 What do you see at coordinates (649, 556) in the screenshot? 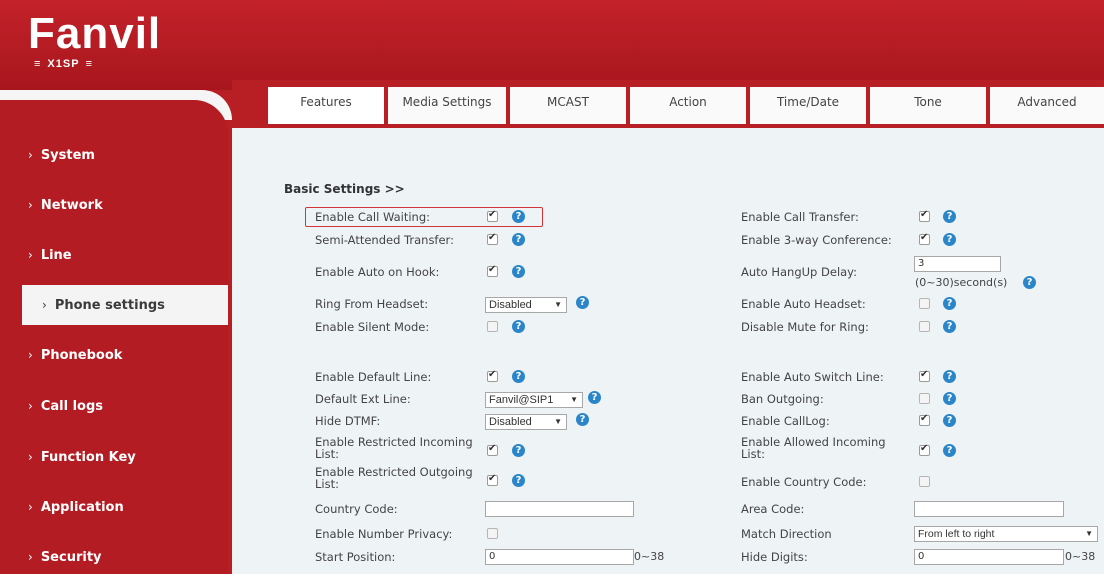
I see `start-position-range: 0~38` at bounding box center [649, 556].